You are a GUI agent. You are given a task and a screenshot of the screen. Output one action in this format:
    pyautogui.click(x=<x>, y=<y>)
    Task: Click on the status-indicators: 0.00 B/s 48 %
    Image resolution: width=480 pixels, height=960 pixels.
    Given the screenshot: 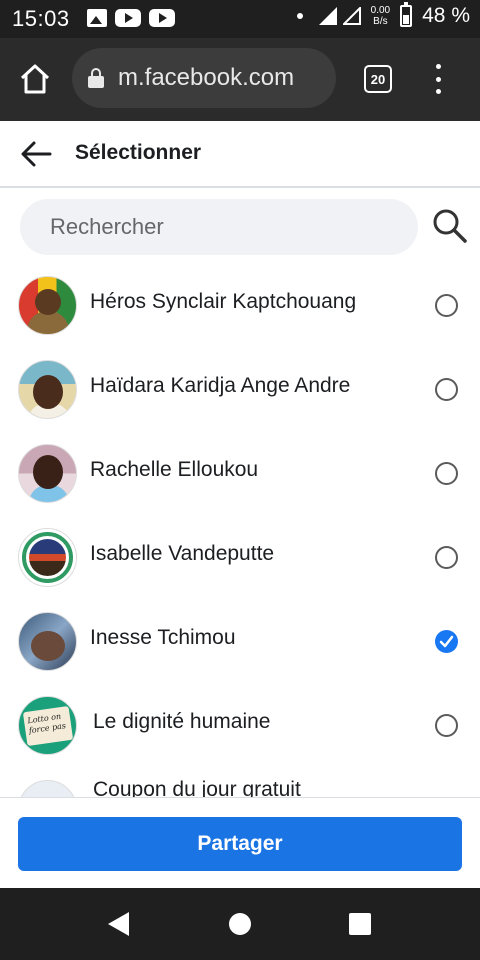 What is the action you would take?
    pyautogui.click(x=383, y=15)
    